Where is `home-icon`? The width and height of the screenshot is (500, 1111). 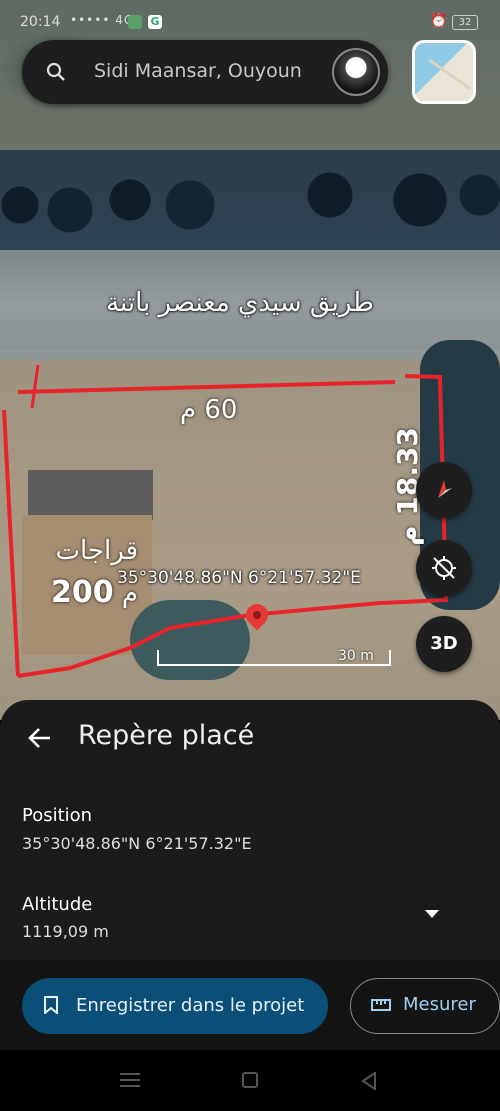
home-icon is located at coordinates (250, 1080).